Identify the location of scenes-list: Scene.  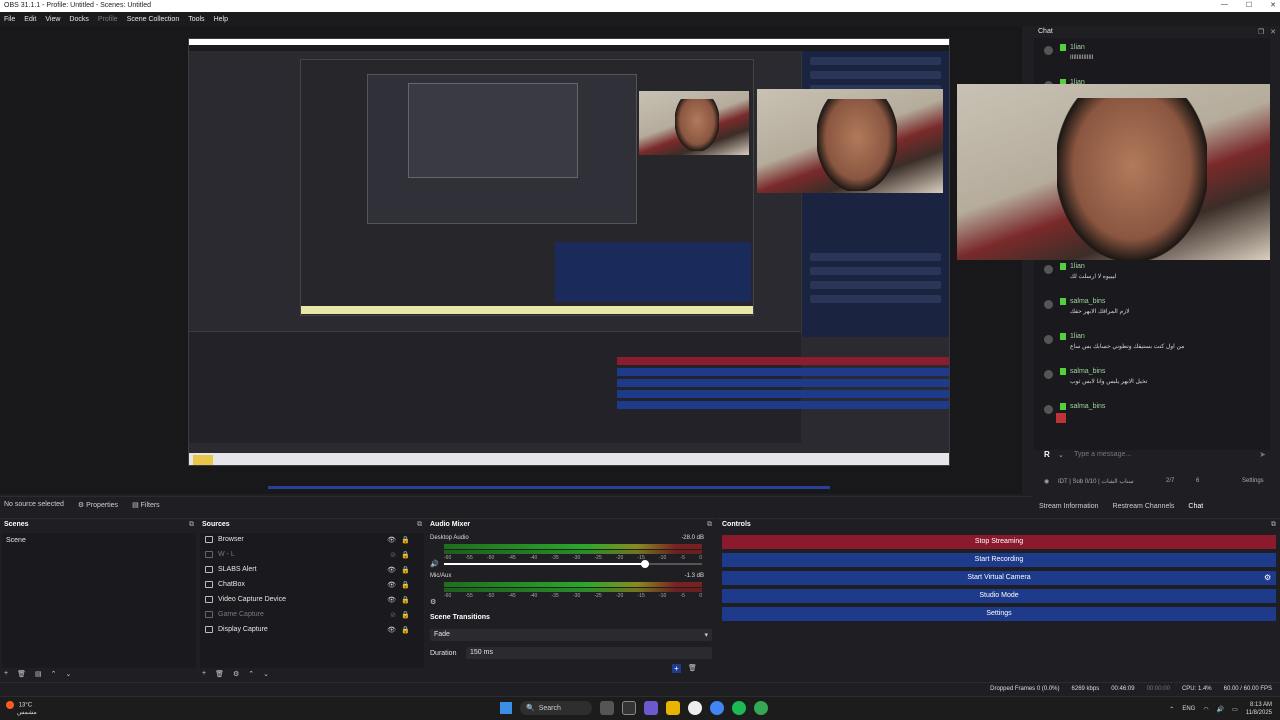
(99, 600).